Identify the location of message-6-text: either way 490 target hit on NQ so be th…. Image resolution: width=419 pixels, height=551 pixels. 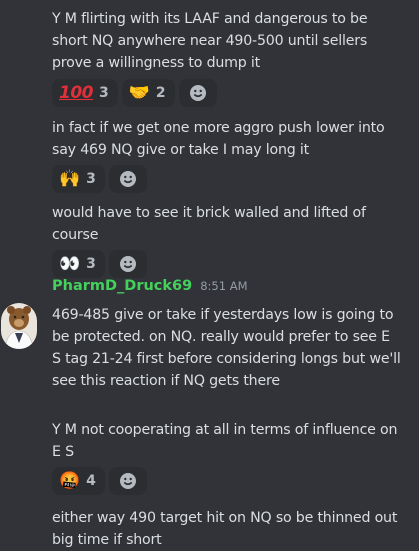
(231, 529).